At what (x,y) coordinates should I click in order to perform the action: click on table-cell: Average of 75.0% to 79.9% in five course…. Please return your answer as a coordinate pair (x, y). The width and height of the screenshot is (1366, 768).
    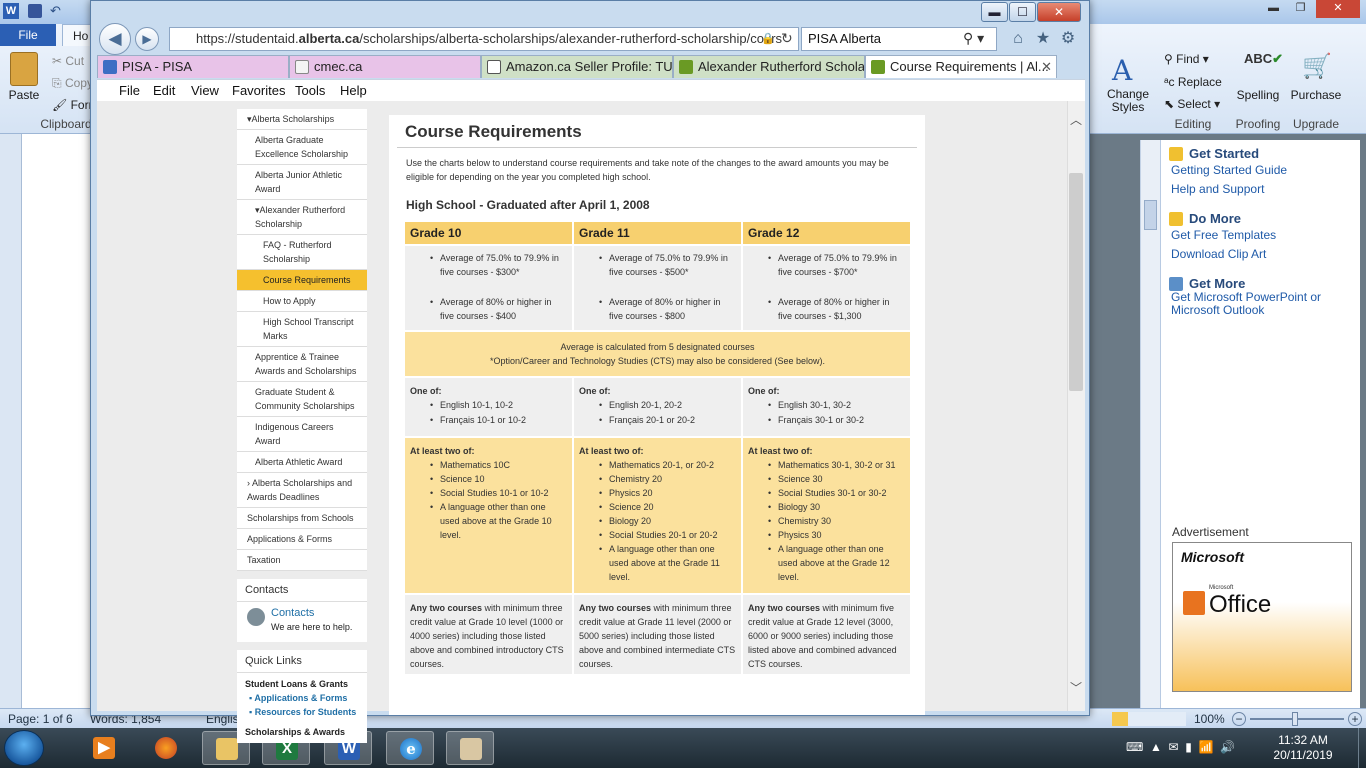
    Looking at the image, I should click on (488, 288).